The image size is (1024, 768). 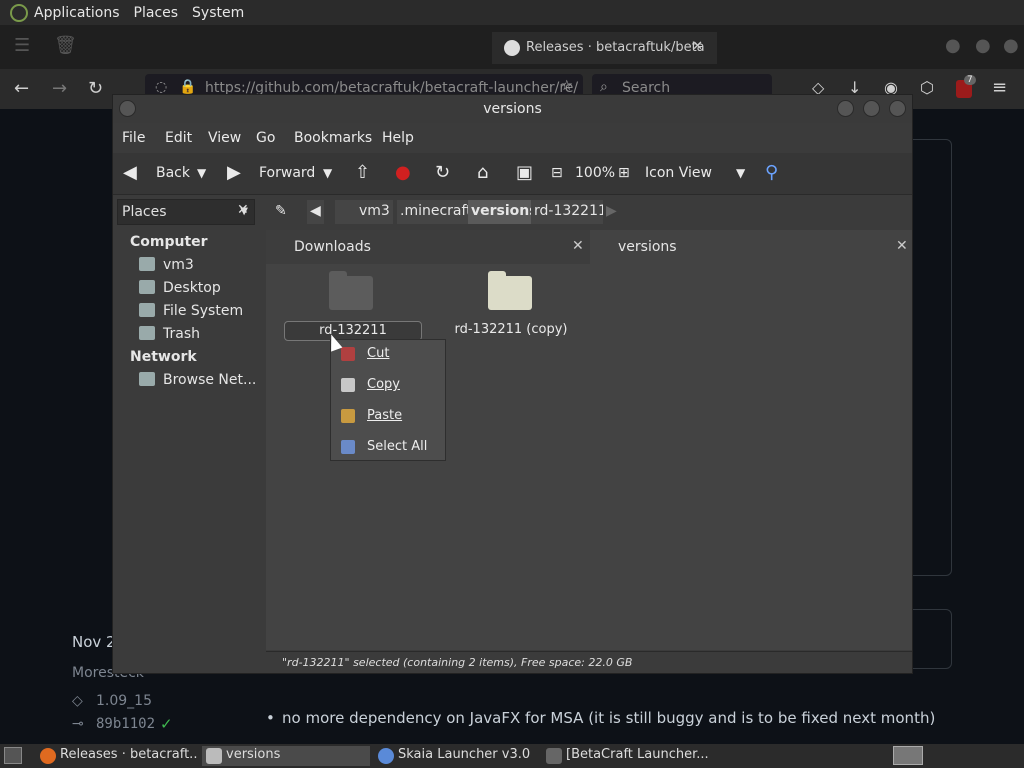 What do you see at coordinates (927, 87) in the screenshot?
I see `extensions-icon: ⬡` at bounding box center [927, 87].